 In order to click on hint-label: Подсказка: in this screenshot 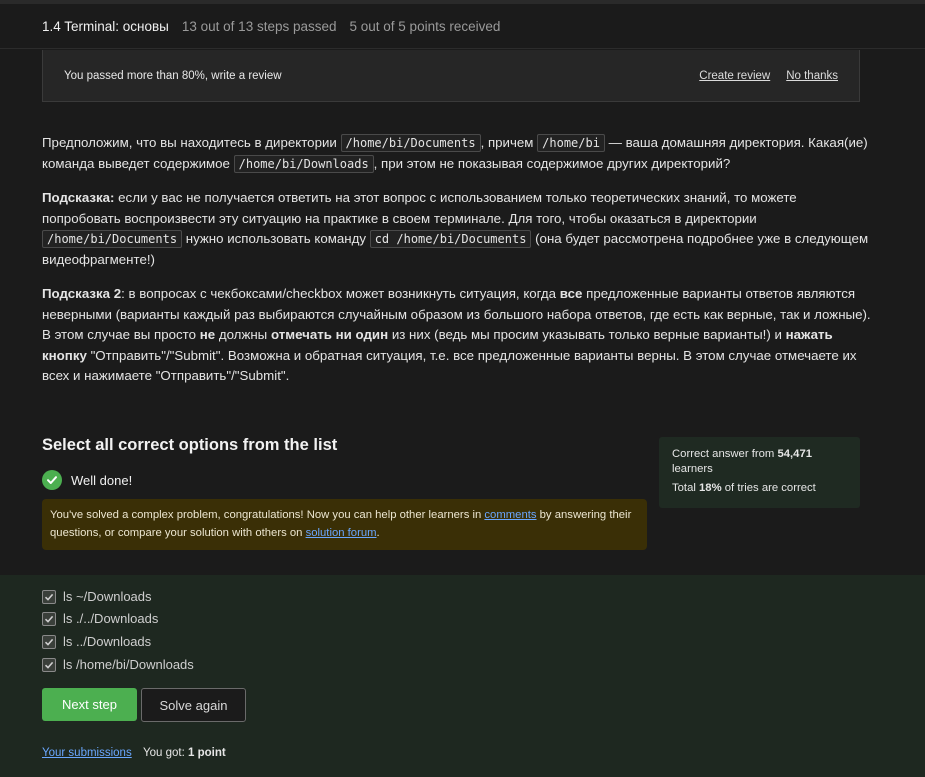, I will do `click(78, 197)`.